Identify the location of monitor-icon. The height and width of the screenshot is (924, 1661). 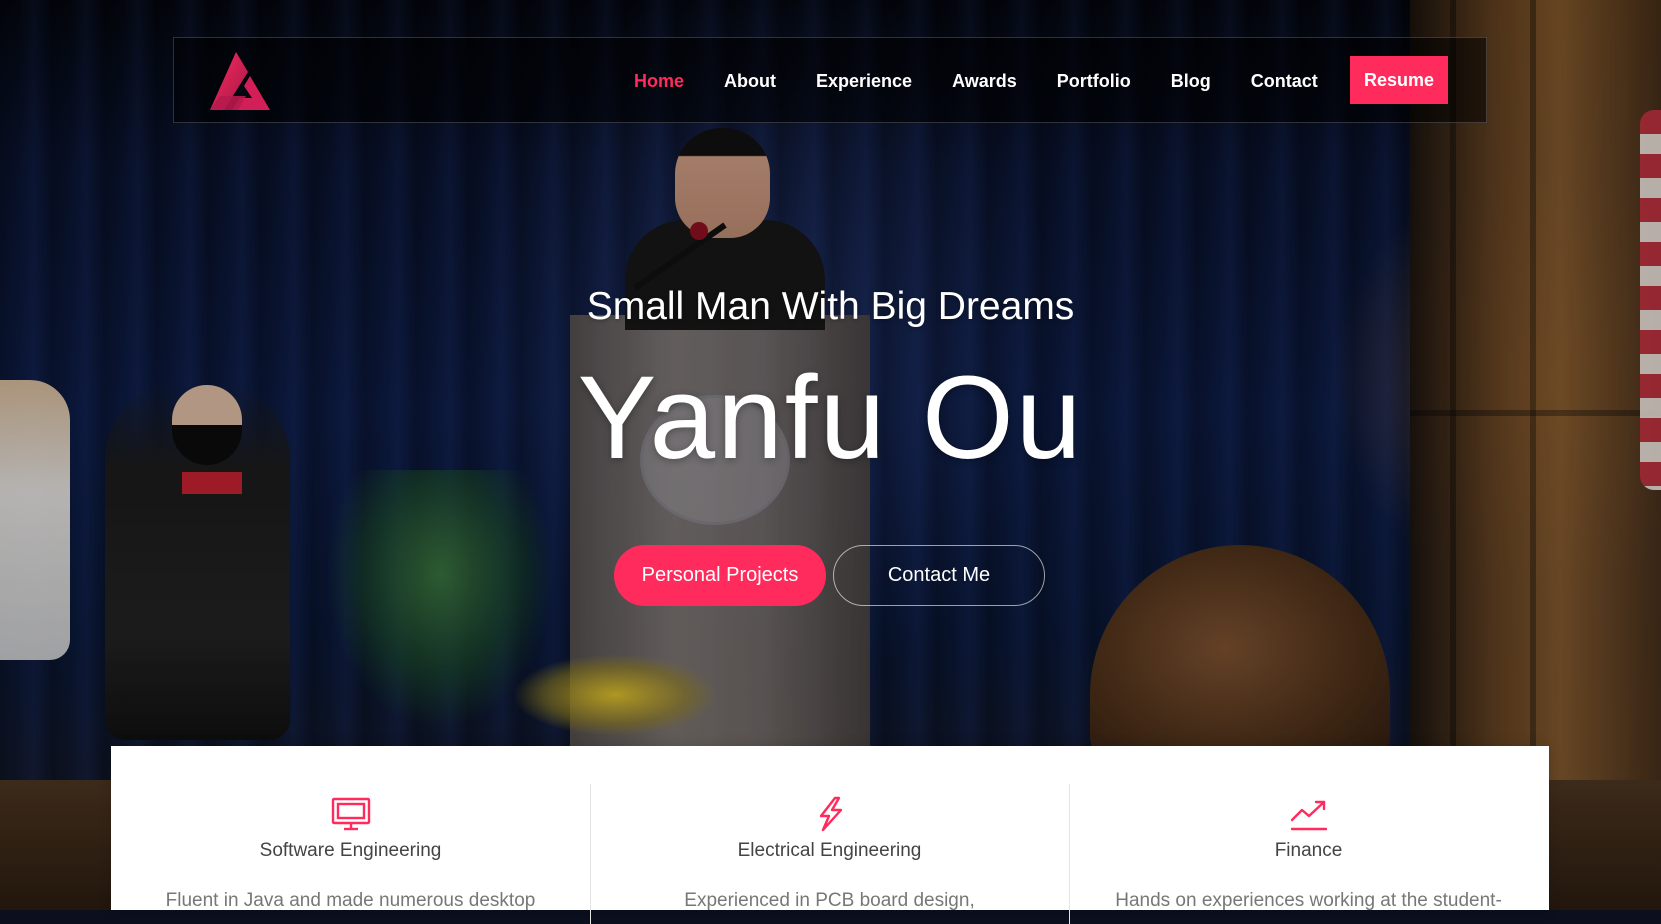
(351, 814).